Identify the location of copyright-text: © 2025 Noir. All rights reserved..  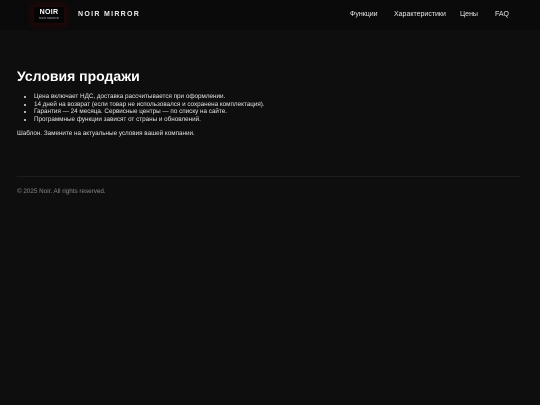
(61, 191).